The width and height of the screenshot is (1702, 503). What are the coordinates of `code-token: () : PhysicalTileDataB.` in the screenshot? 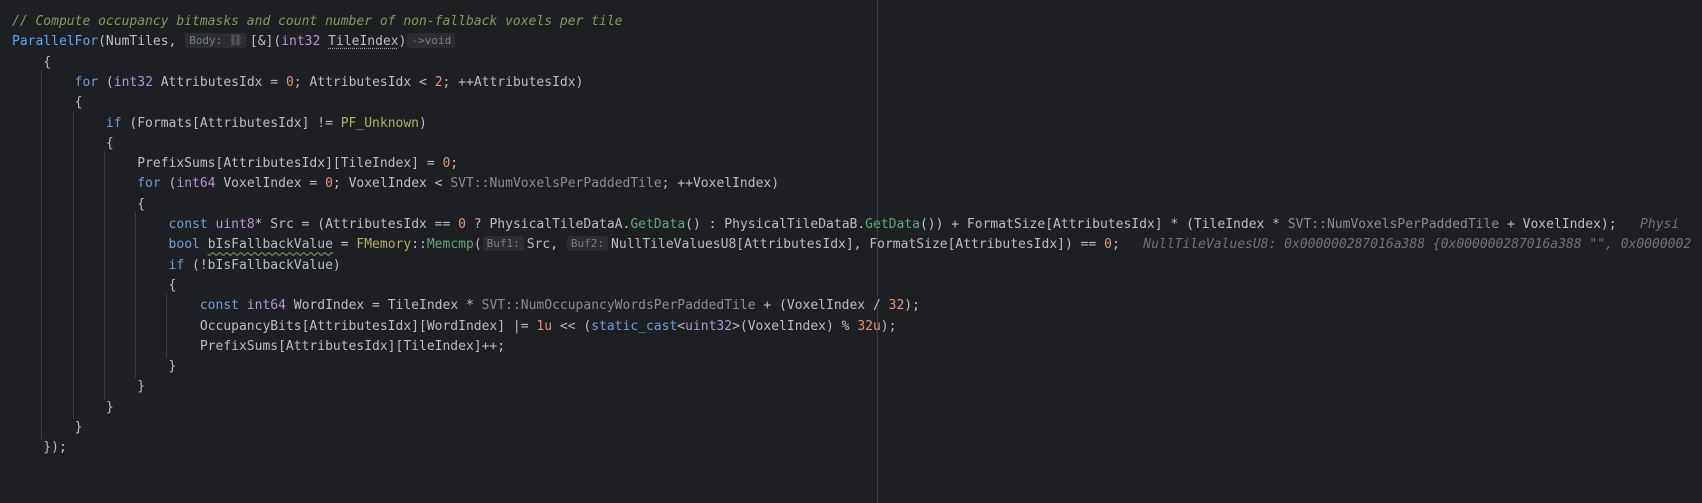 It's located at (775, 224).